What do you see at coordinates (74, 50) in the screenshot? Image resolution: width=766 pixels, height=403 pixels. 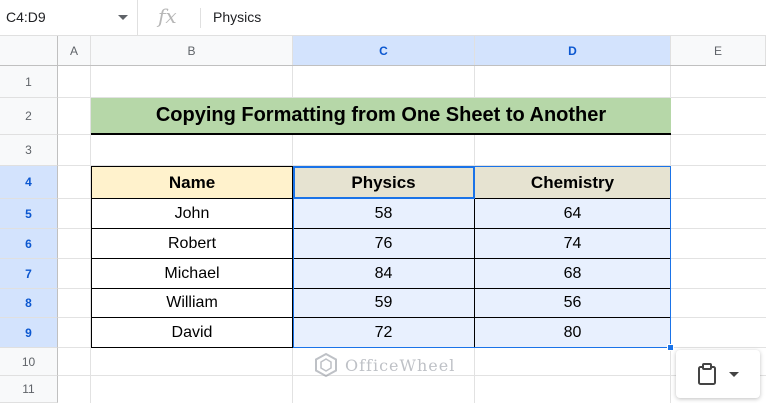 I see `column-header-a: A` at bounding box center [74, 50].